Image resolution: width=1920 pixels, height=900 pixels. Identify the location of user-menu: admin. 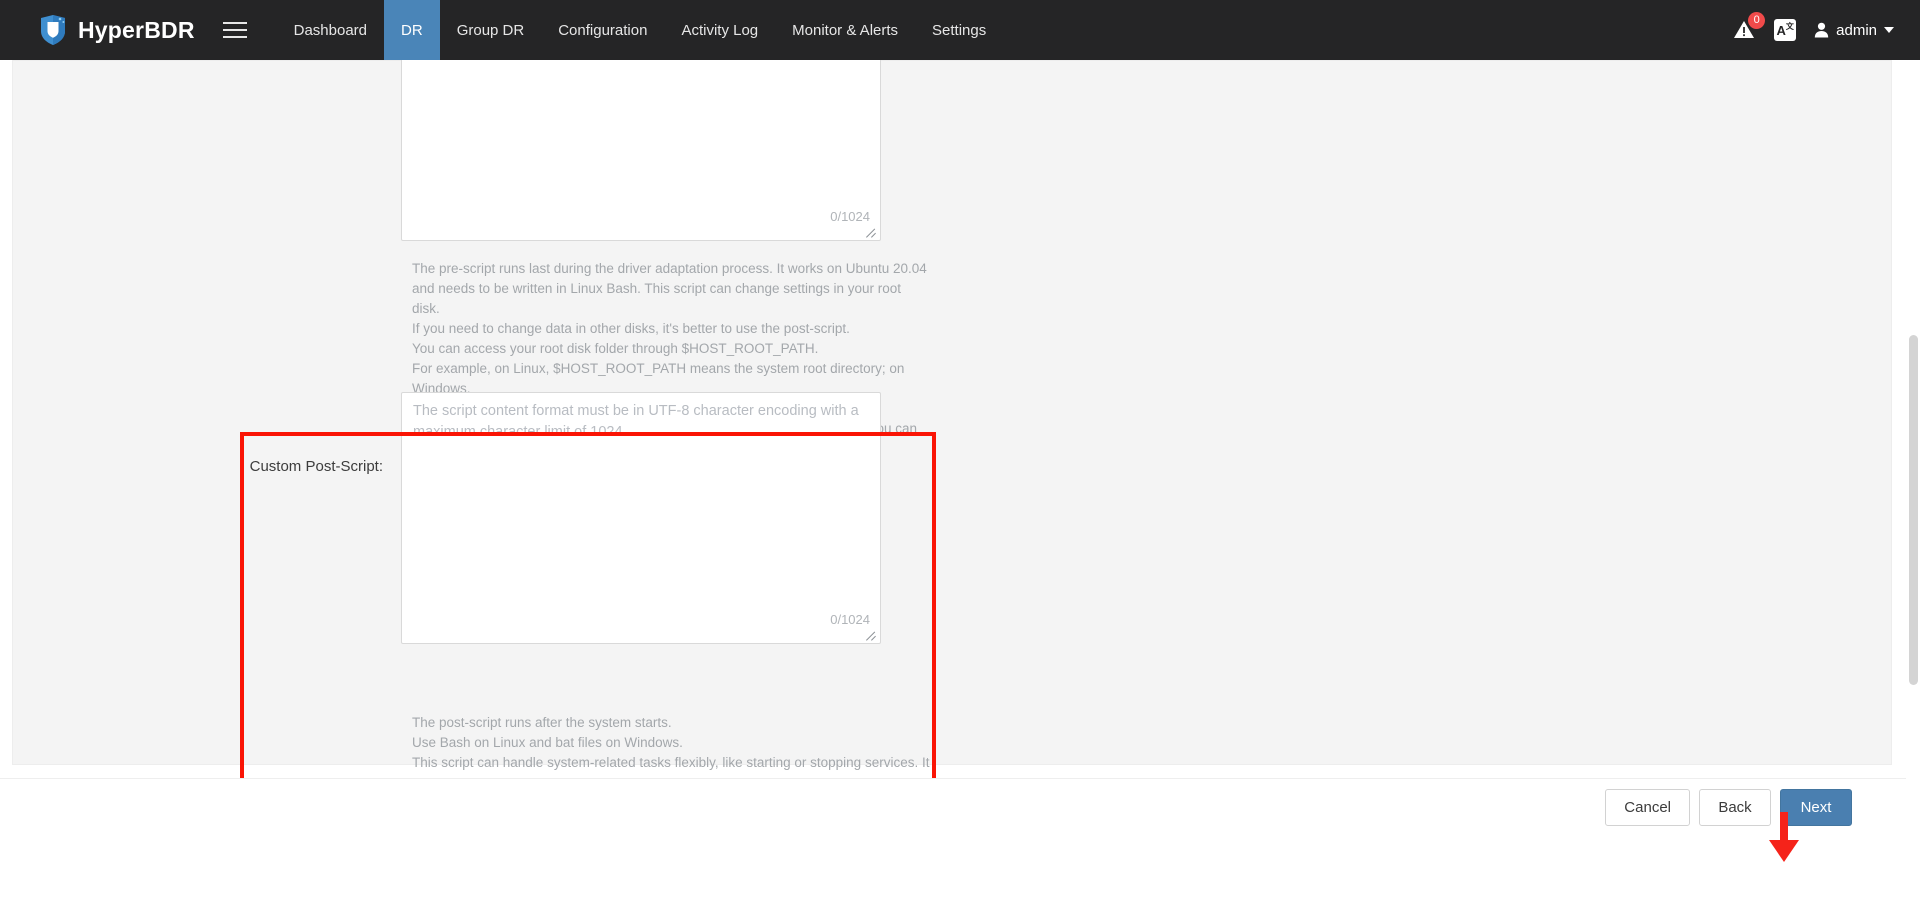
(1854, 30).